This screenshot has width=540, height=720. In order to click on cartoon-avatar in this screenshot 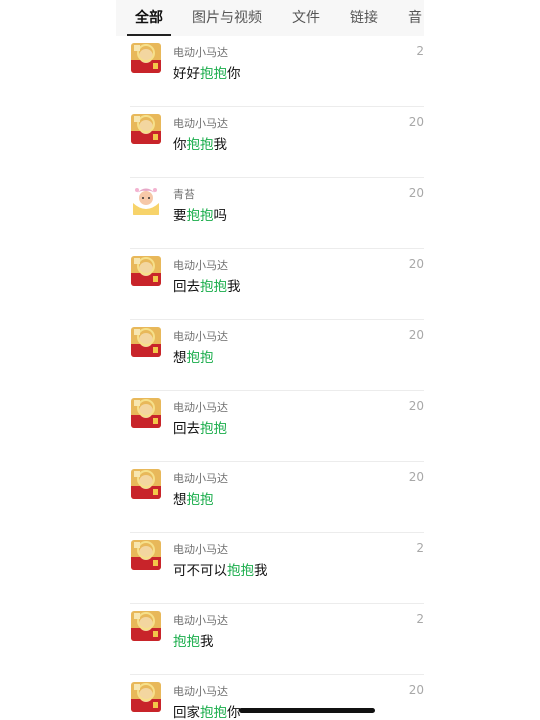, I will do `click(146, 200)`.